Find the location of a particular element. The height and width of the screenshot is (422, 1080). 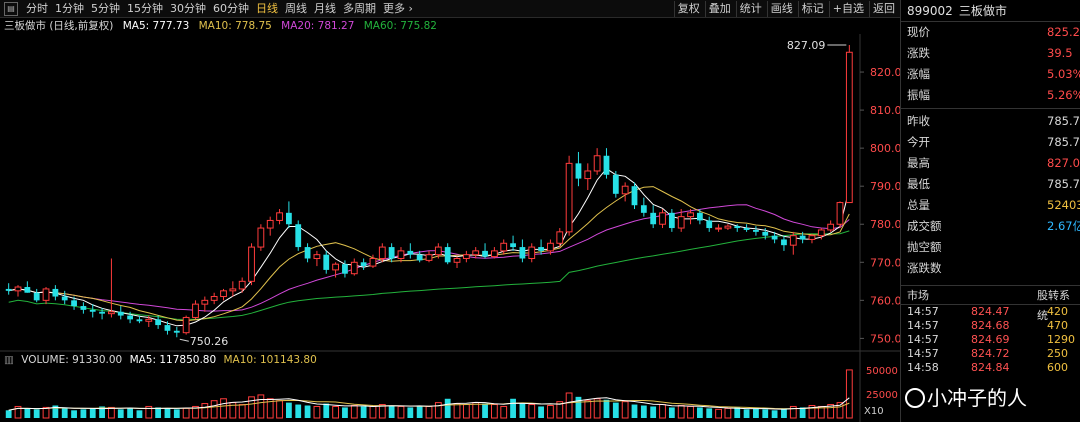

volume-tick-label: 50000 is located at coordinates (882, 371).